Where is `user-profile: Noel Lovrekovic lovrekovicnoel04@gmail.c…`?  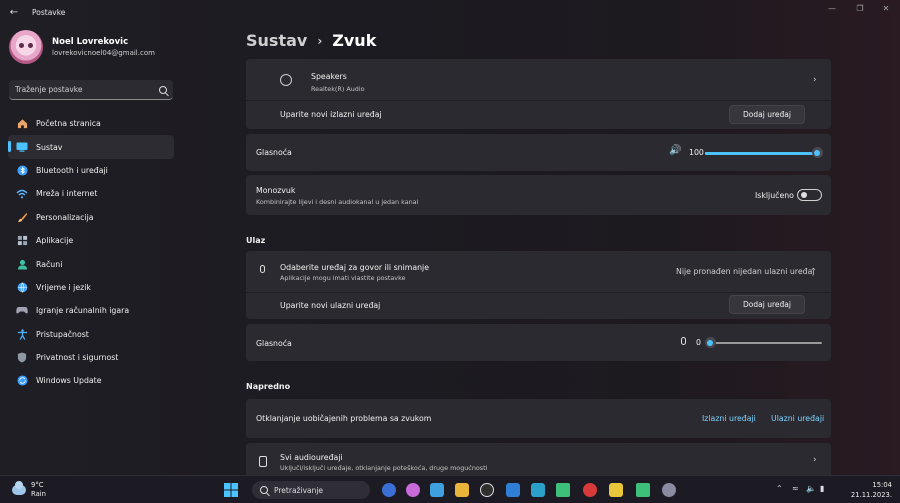 user-profile: Noel Lovrekovic lovrekovicnoel04@gmail.c… is located at coordinates (82, 47).